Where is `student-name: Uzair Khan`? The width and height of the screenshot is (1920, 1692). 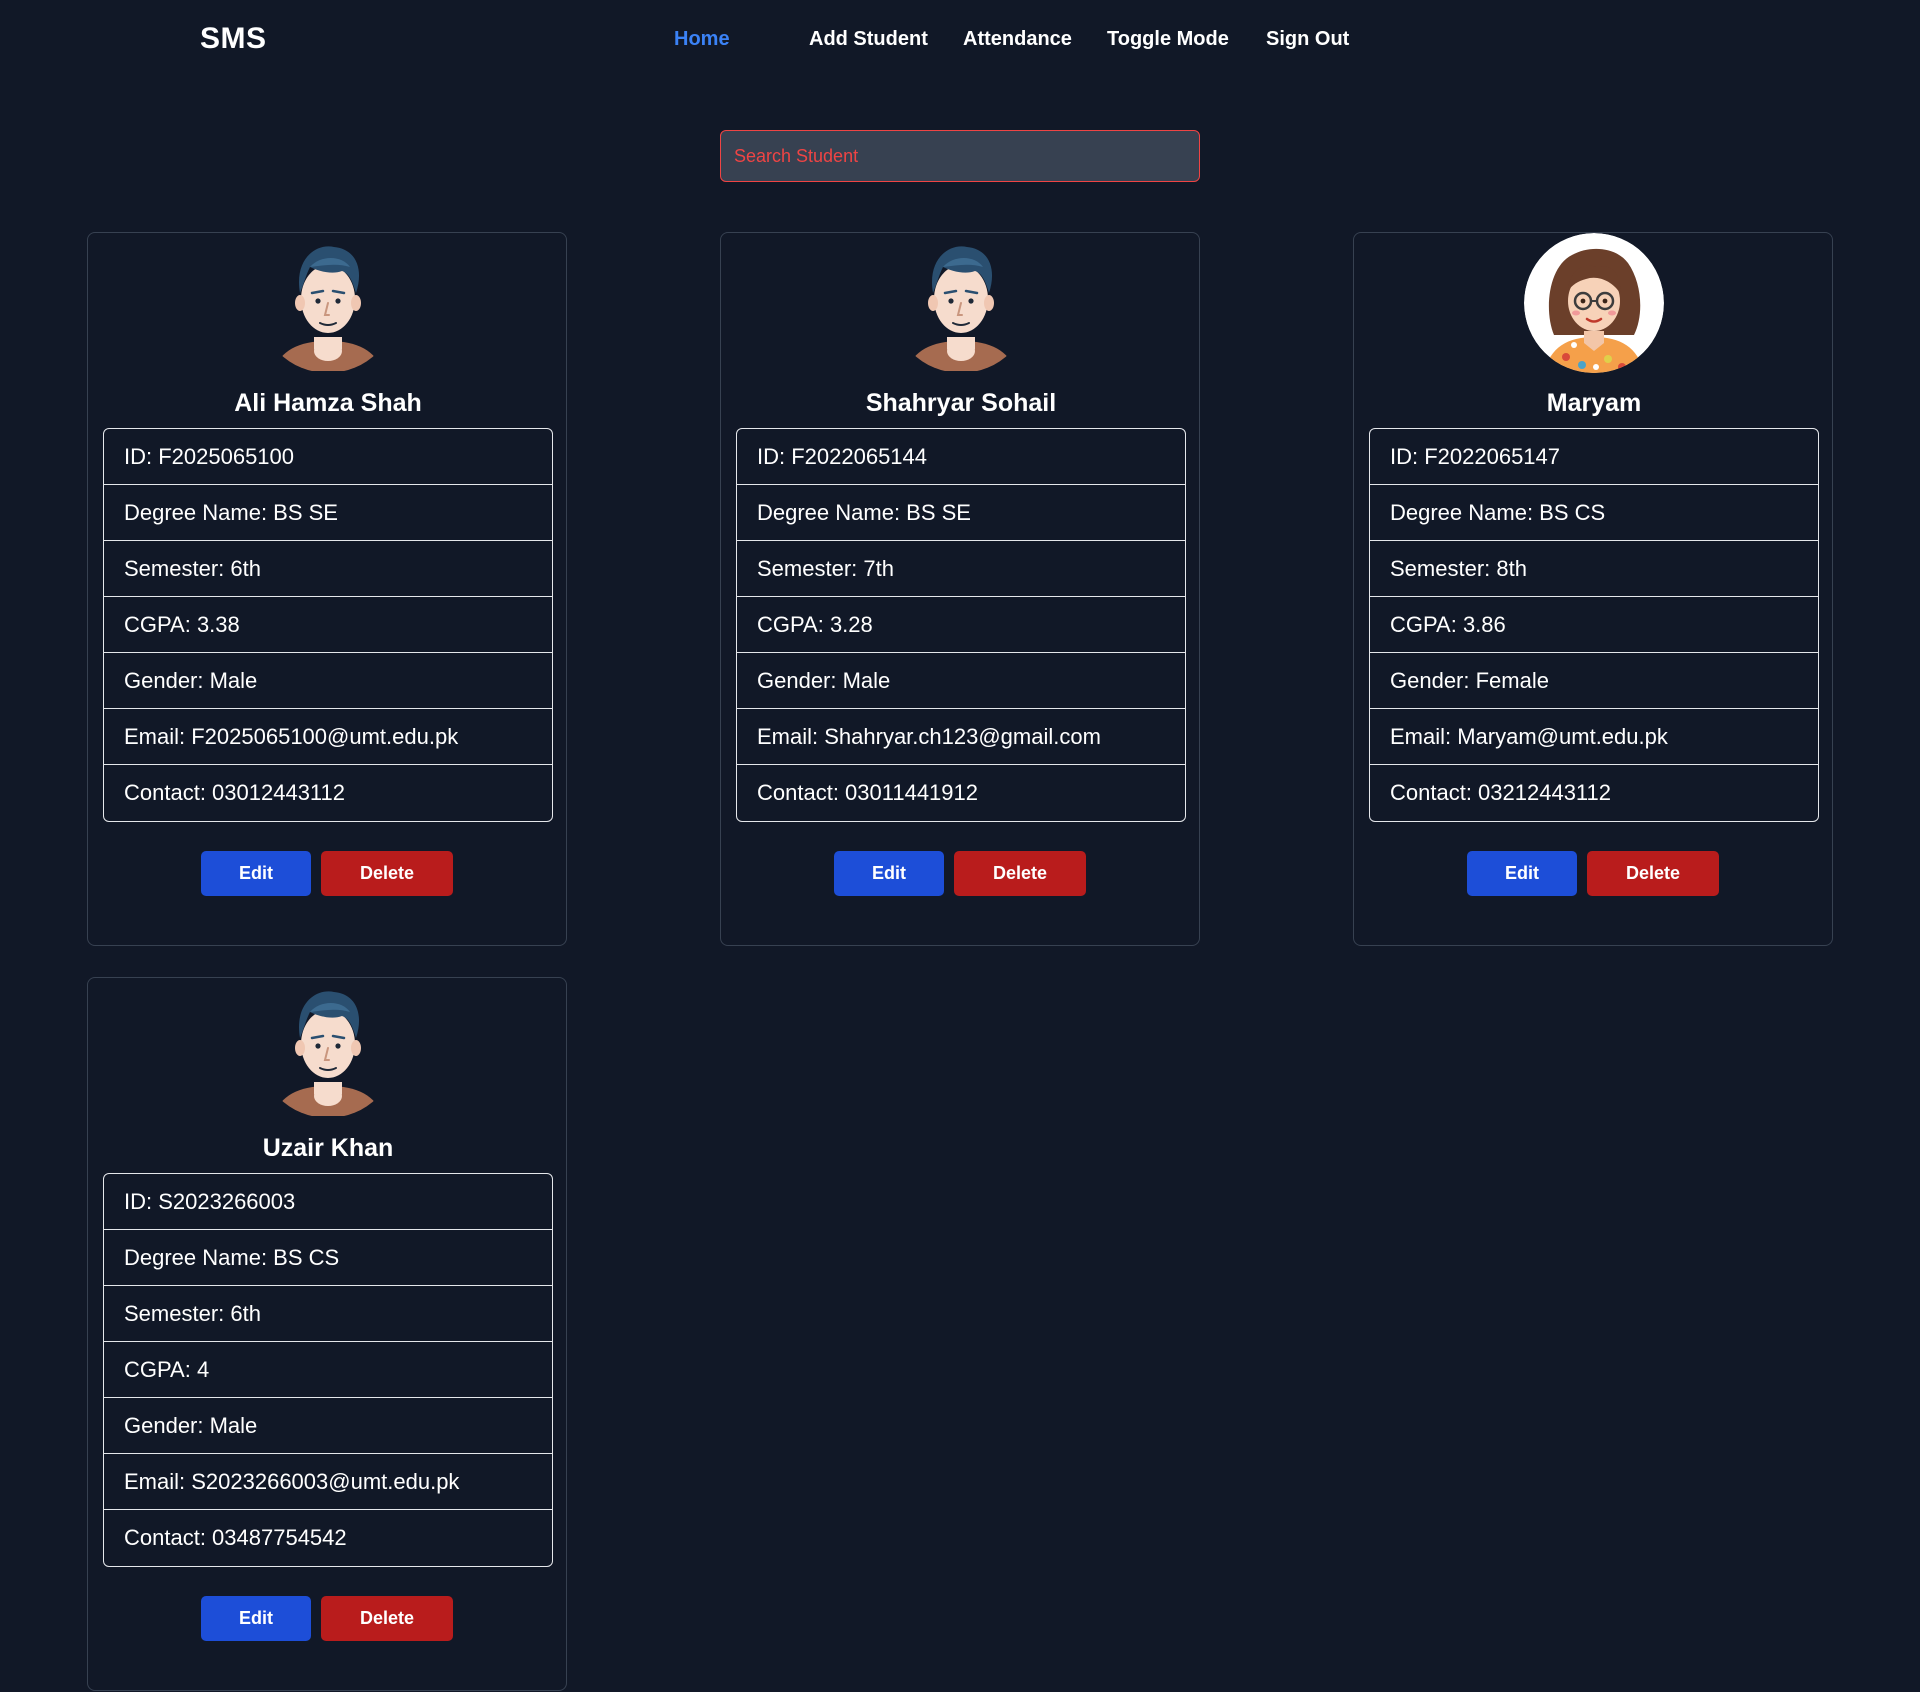 student-name: Uzair Khan is located at coordinates (328, 1148).